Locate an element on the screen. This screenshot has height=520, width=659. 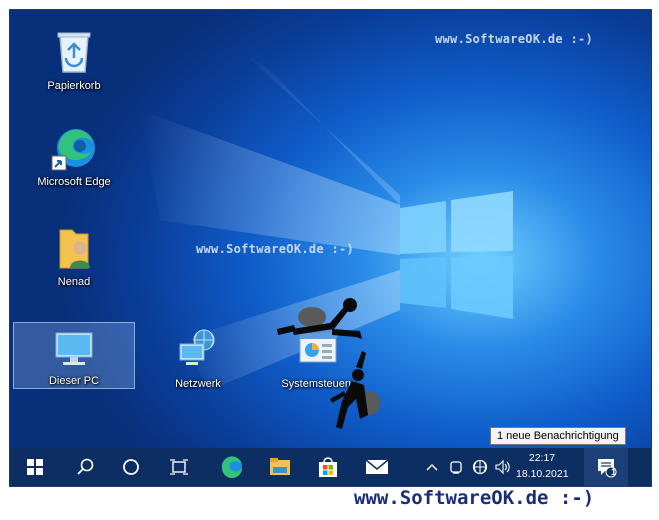
network-icon is located at coordinates (198, 350).